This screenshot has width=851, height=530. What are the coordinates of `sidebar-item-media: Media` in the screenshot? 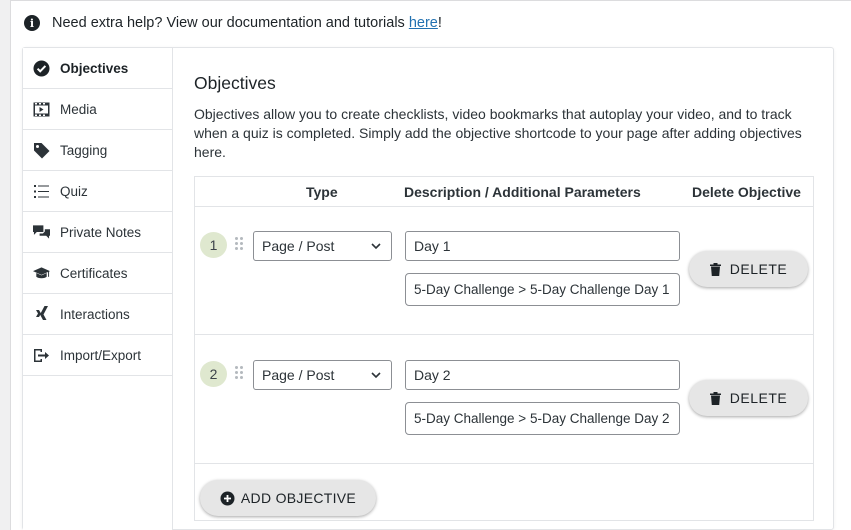 It's located at (97, 109).